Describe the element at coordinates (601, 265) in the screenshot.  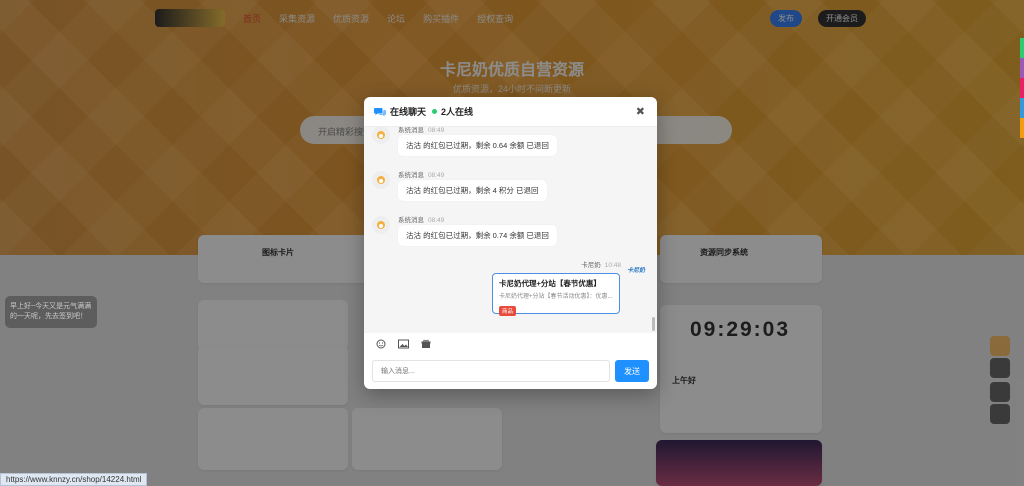
I see `my-message-meta: 卡尼奶 10:48` at that location.